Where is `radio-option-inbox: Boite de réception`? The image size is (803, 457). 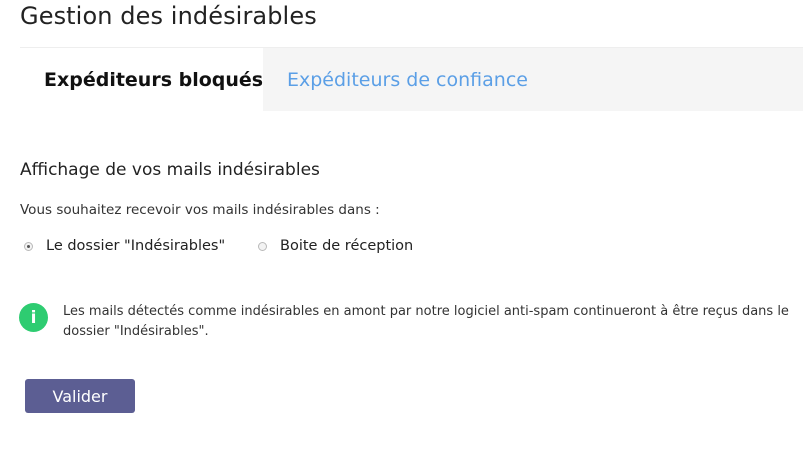
radio-option-inbox: Boite de réception is located at coordinates (335, 246).